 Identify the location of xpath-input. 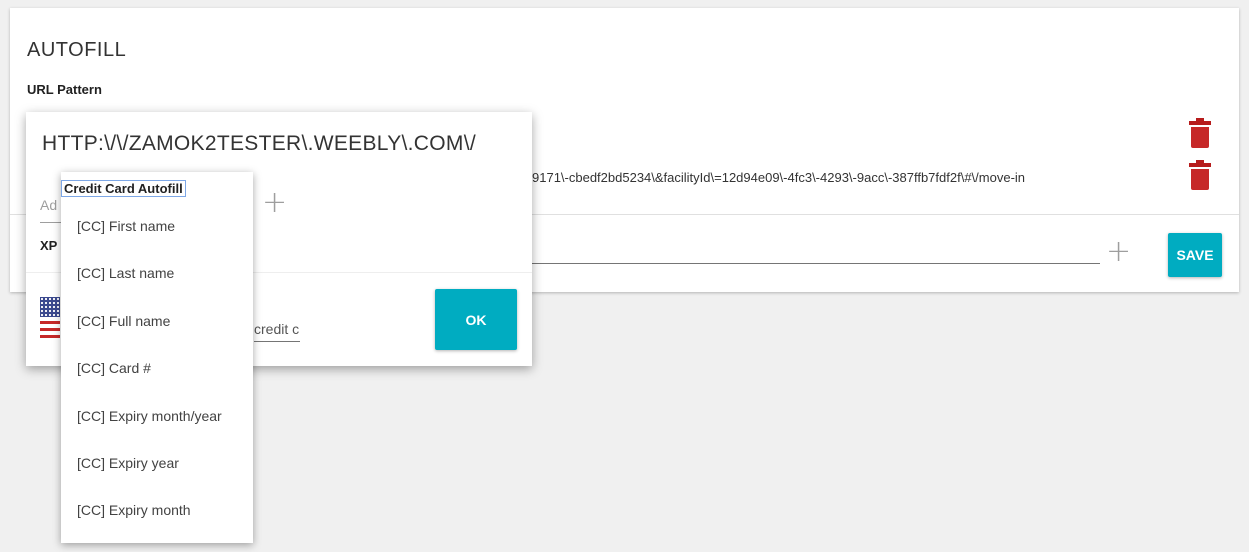
(815, 263).